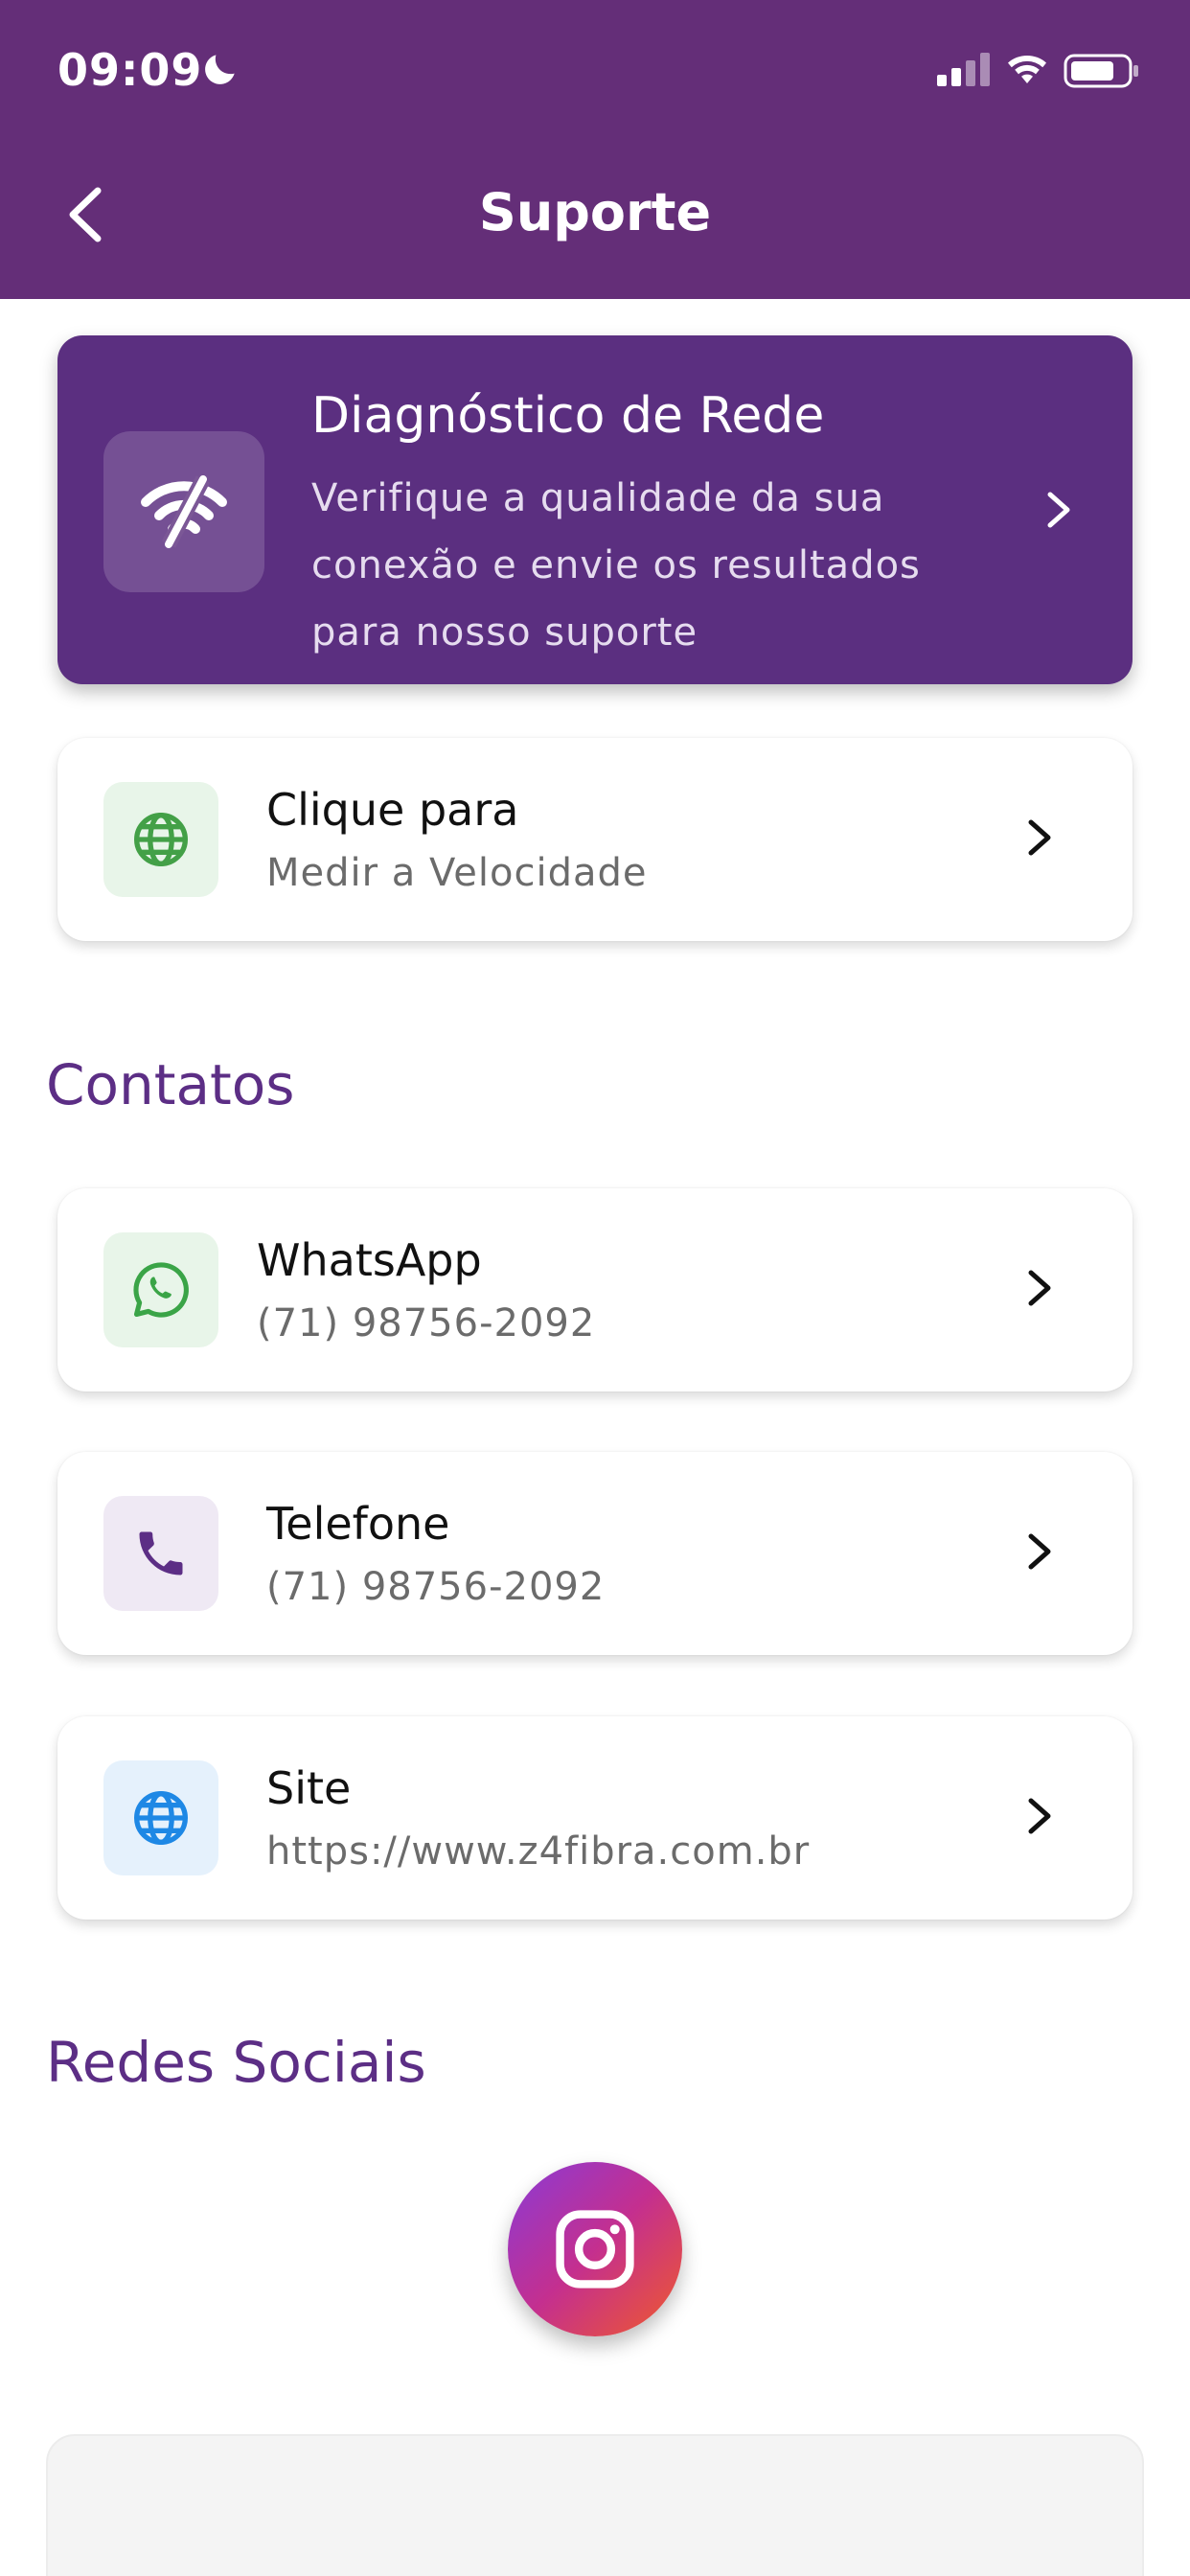  Describe the element at coordinates (236, 2062) in the screenshot. I see `social-section-title: Redes Sociais` at that location.